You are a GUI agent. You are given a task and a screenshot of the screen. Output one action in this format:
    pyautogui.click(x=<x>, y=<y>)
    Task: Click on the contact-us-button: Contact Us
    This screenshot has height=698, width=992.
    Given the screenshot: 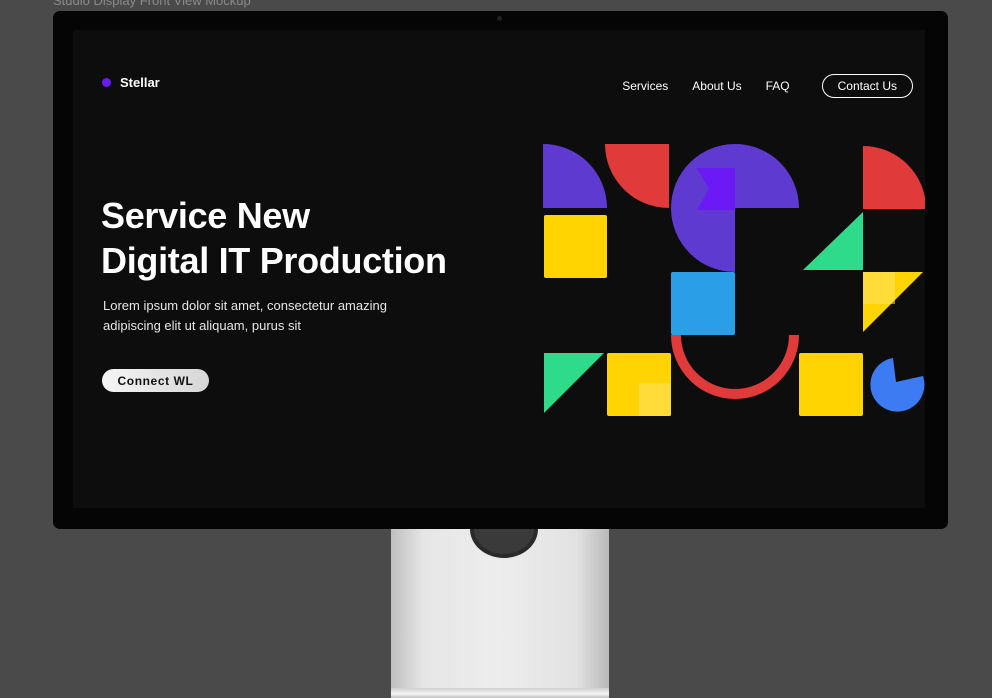 What is the action you would take?
    pyautogui.click(x=867, y=86)
    